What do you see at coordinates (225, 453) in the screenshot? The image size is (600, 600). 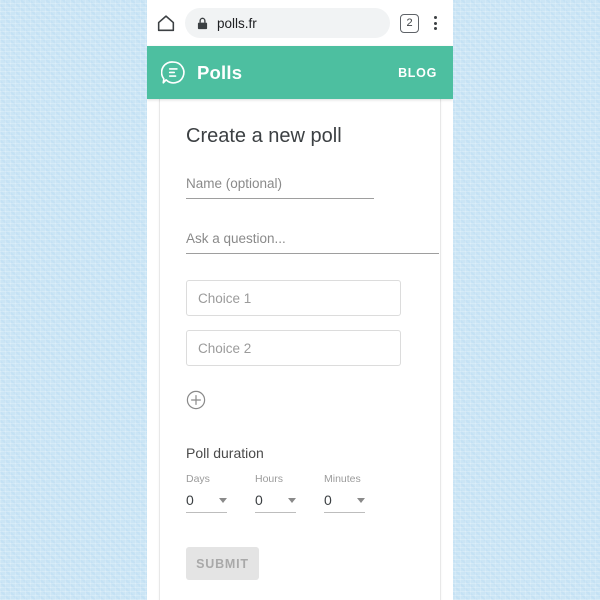 I see `poll-duration-label: Poll duration` at bounding box center [225, 453].